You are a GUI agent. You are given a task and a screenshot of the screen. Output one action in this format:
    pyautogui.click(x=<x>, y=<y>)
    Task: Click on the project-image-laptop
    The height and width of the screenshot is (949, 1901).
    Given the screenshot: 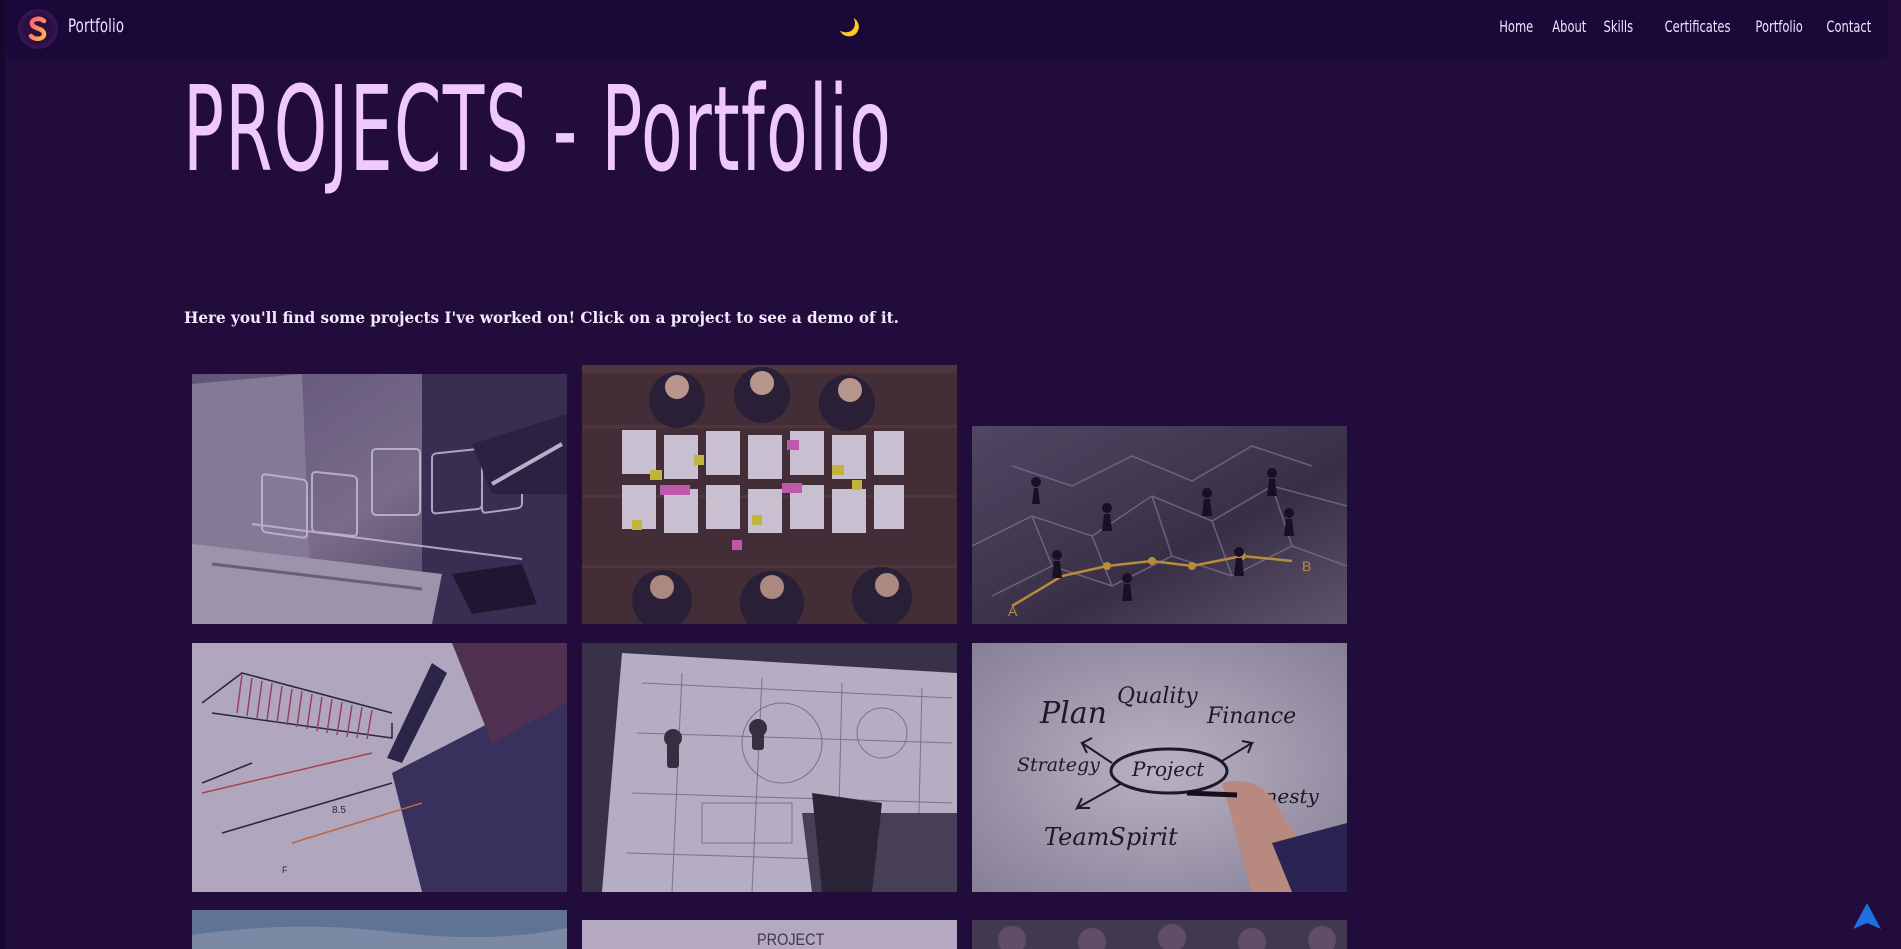 What is the action you would take?
    pyautogui.click(x=379, y=499)
    